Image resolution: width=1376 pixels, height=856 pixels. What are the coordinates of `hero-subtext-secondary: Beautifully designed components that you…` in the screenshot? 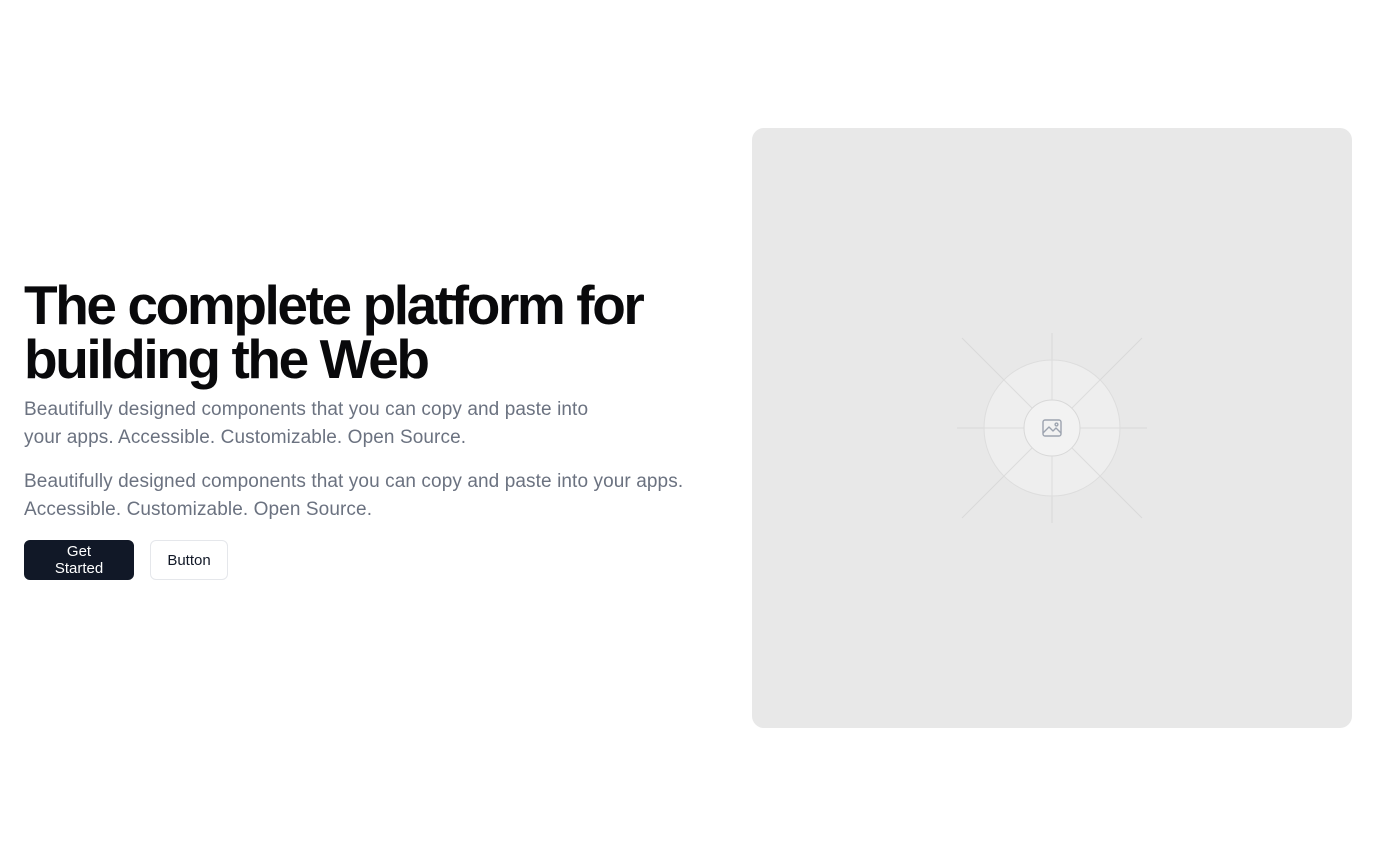 It's located at (354, 495).